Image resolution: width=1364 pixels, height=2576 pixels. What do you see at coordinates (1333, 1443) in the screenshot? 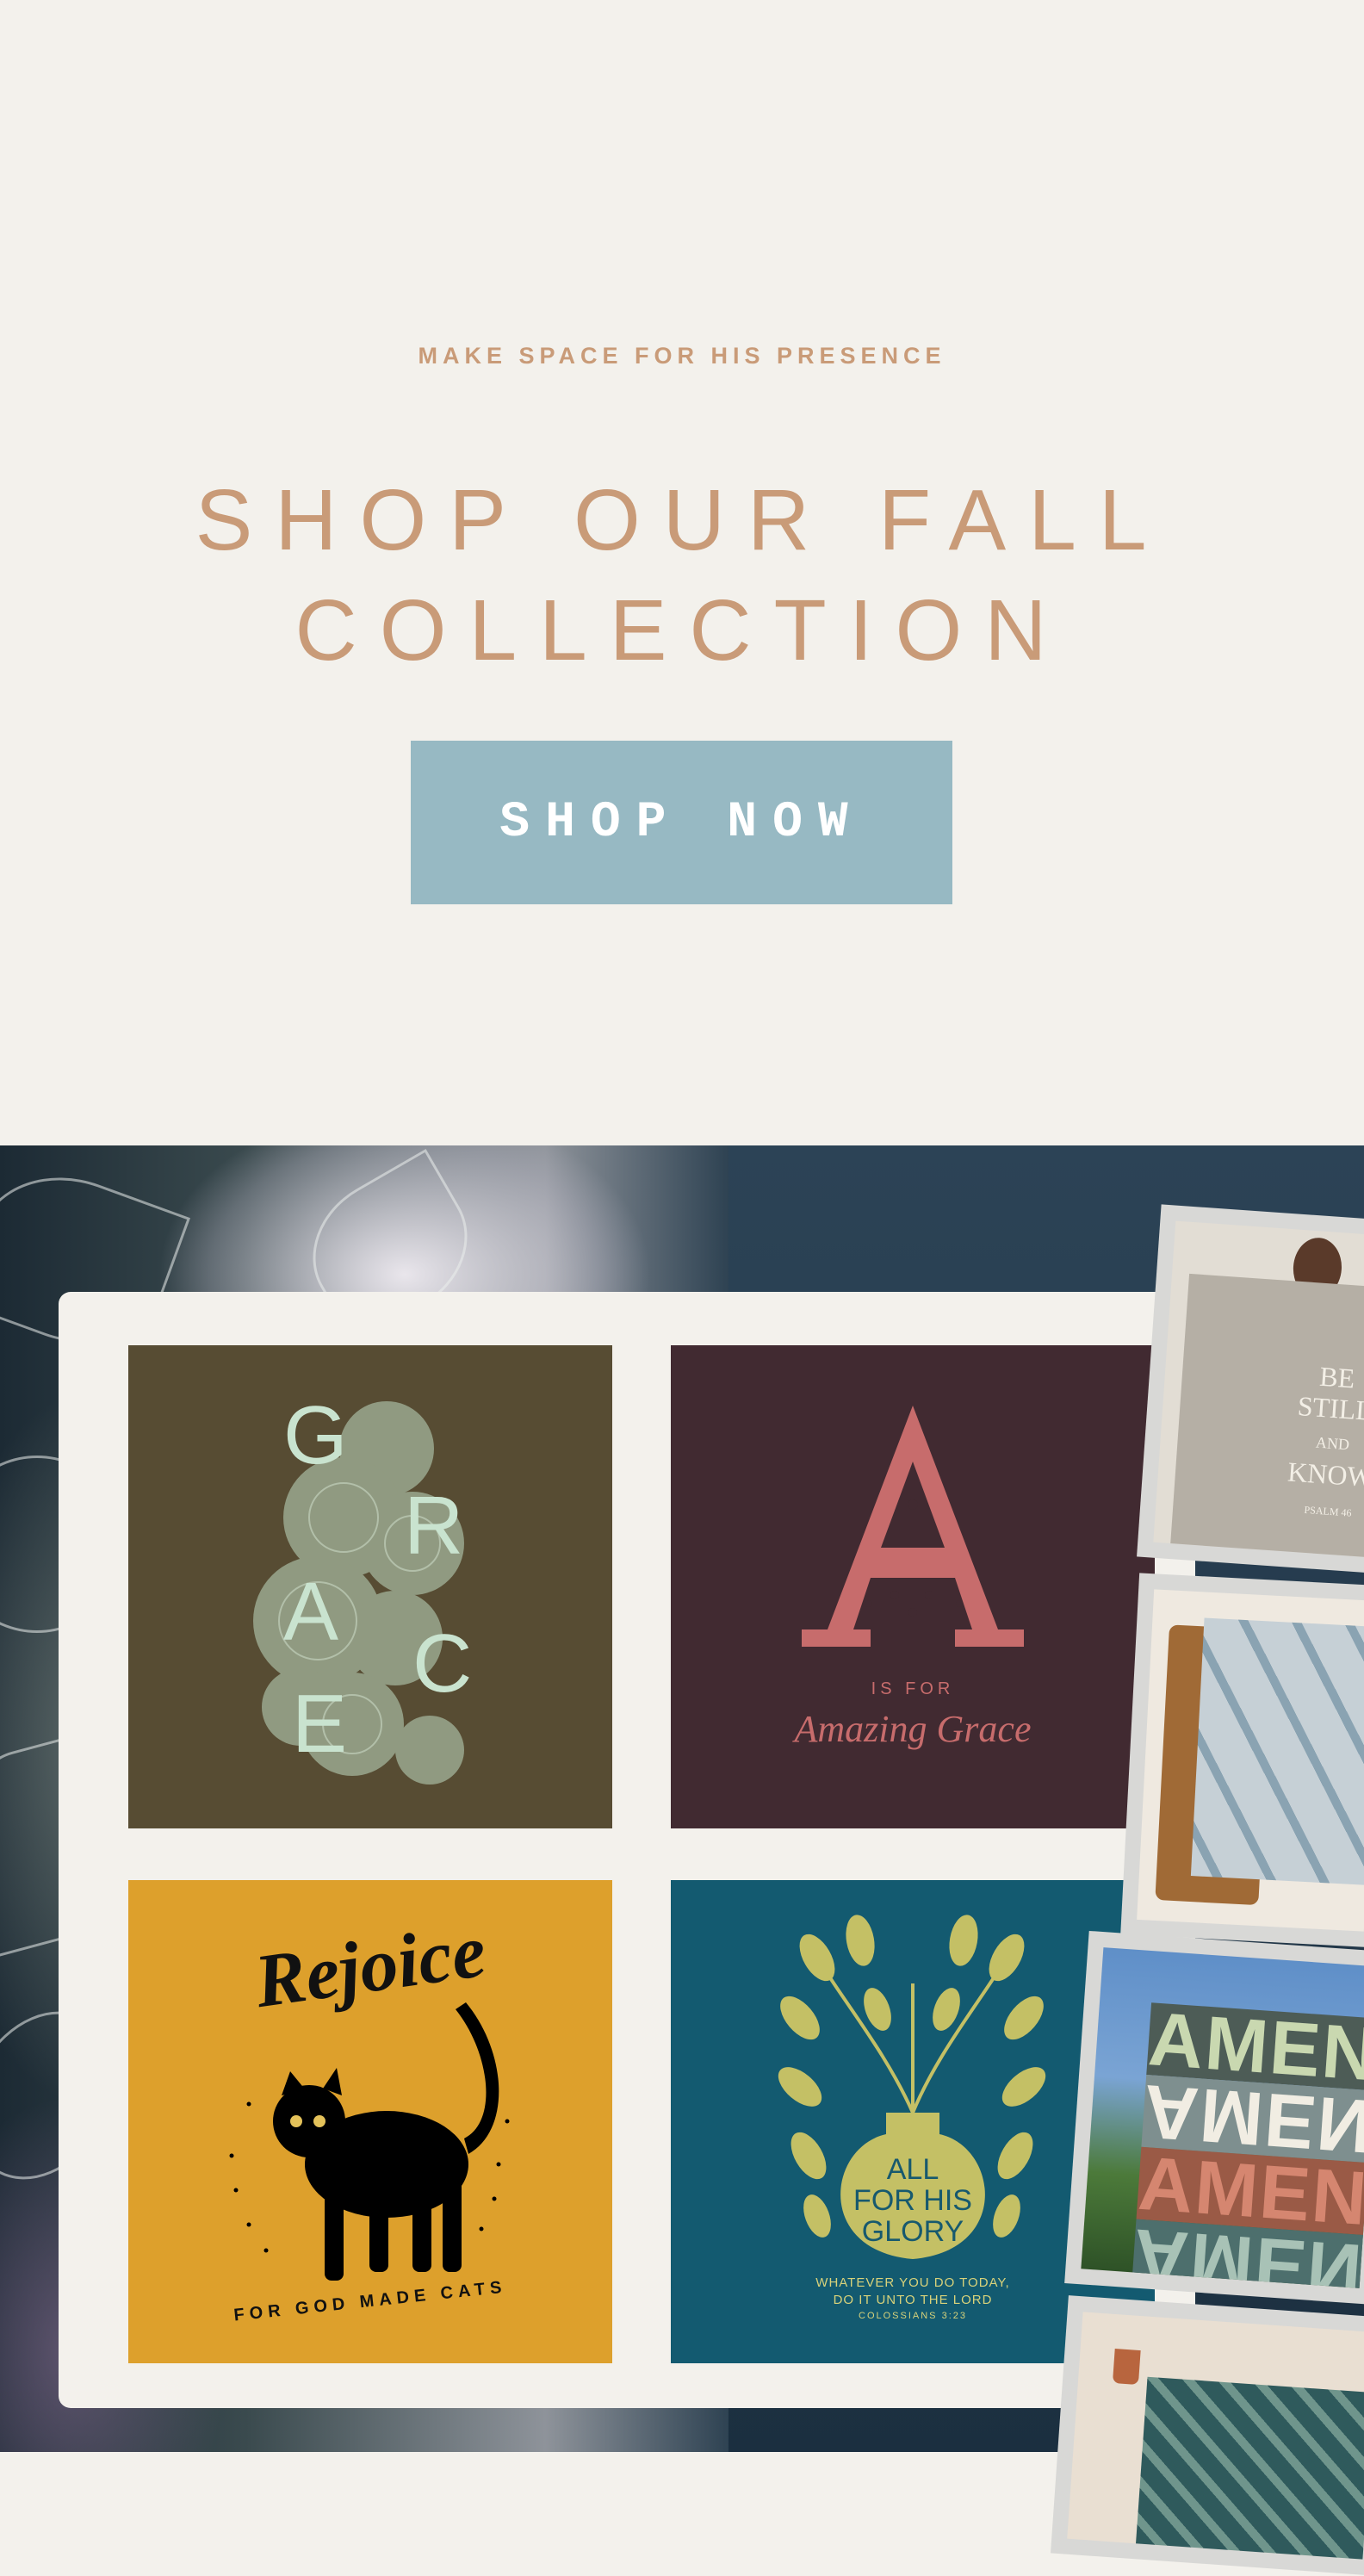
I see `blanket-word: AND` at bounding box center [1333, 1443].